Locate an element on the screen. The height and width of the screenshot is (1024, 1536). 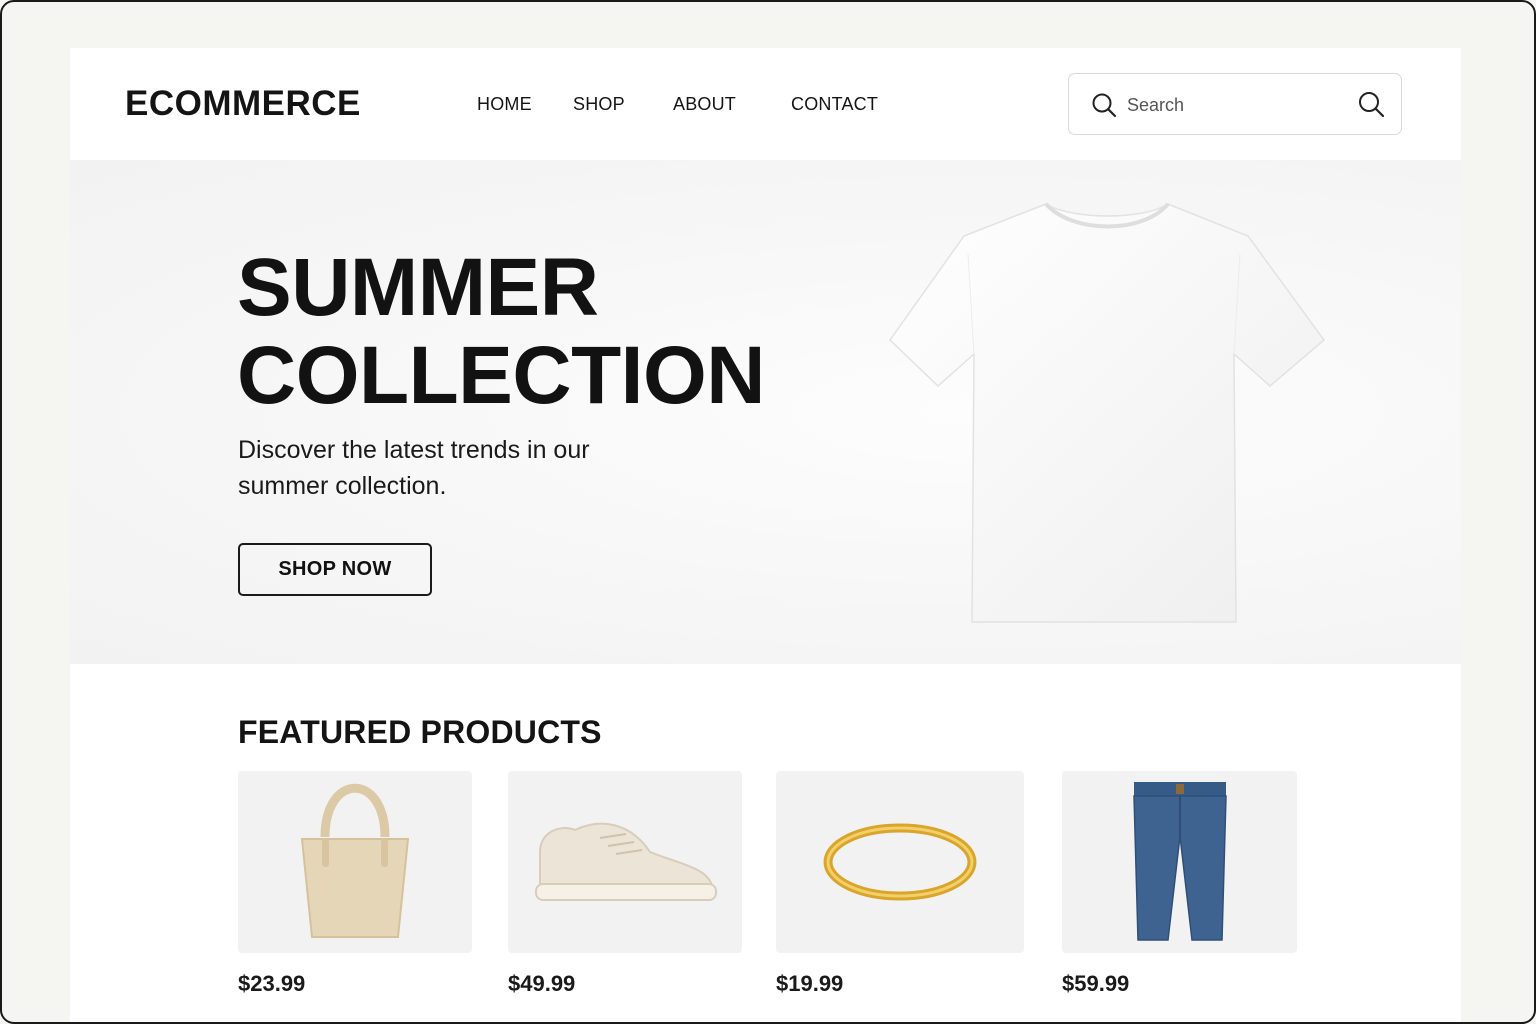
search-submit-icon is located at coordinates (1371, 106).